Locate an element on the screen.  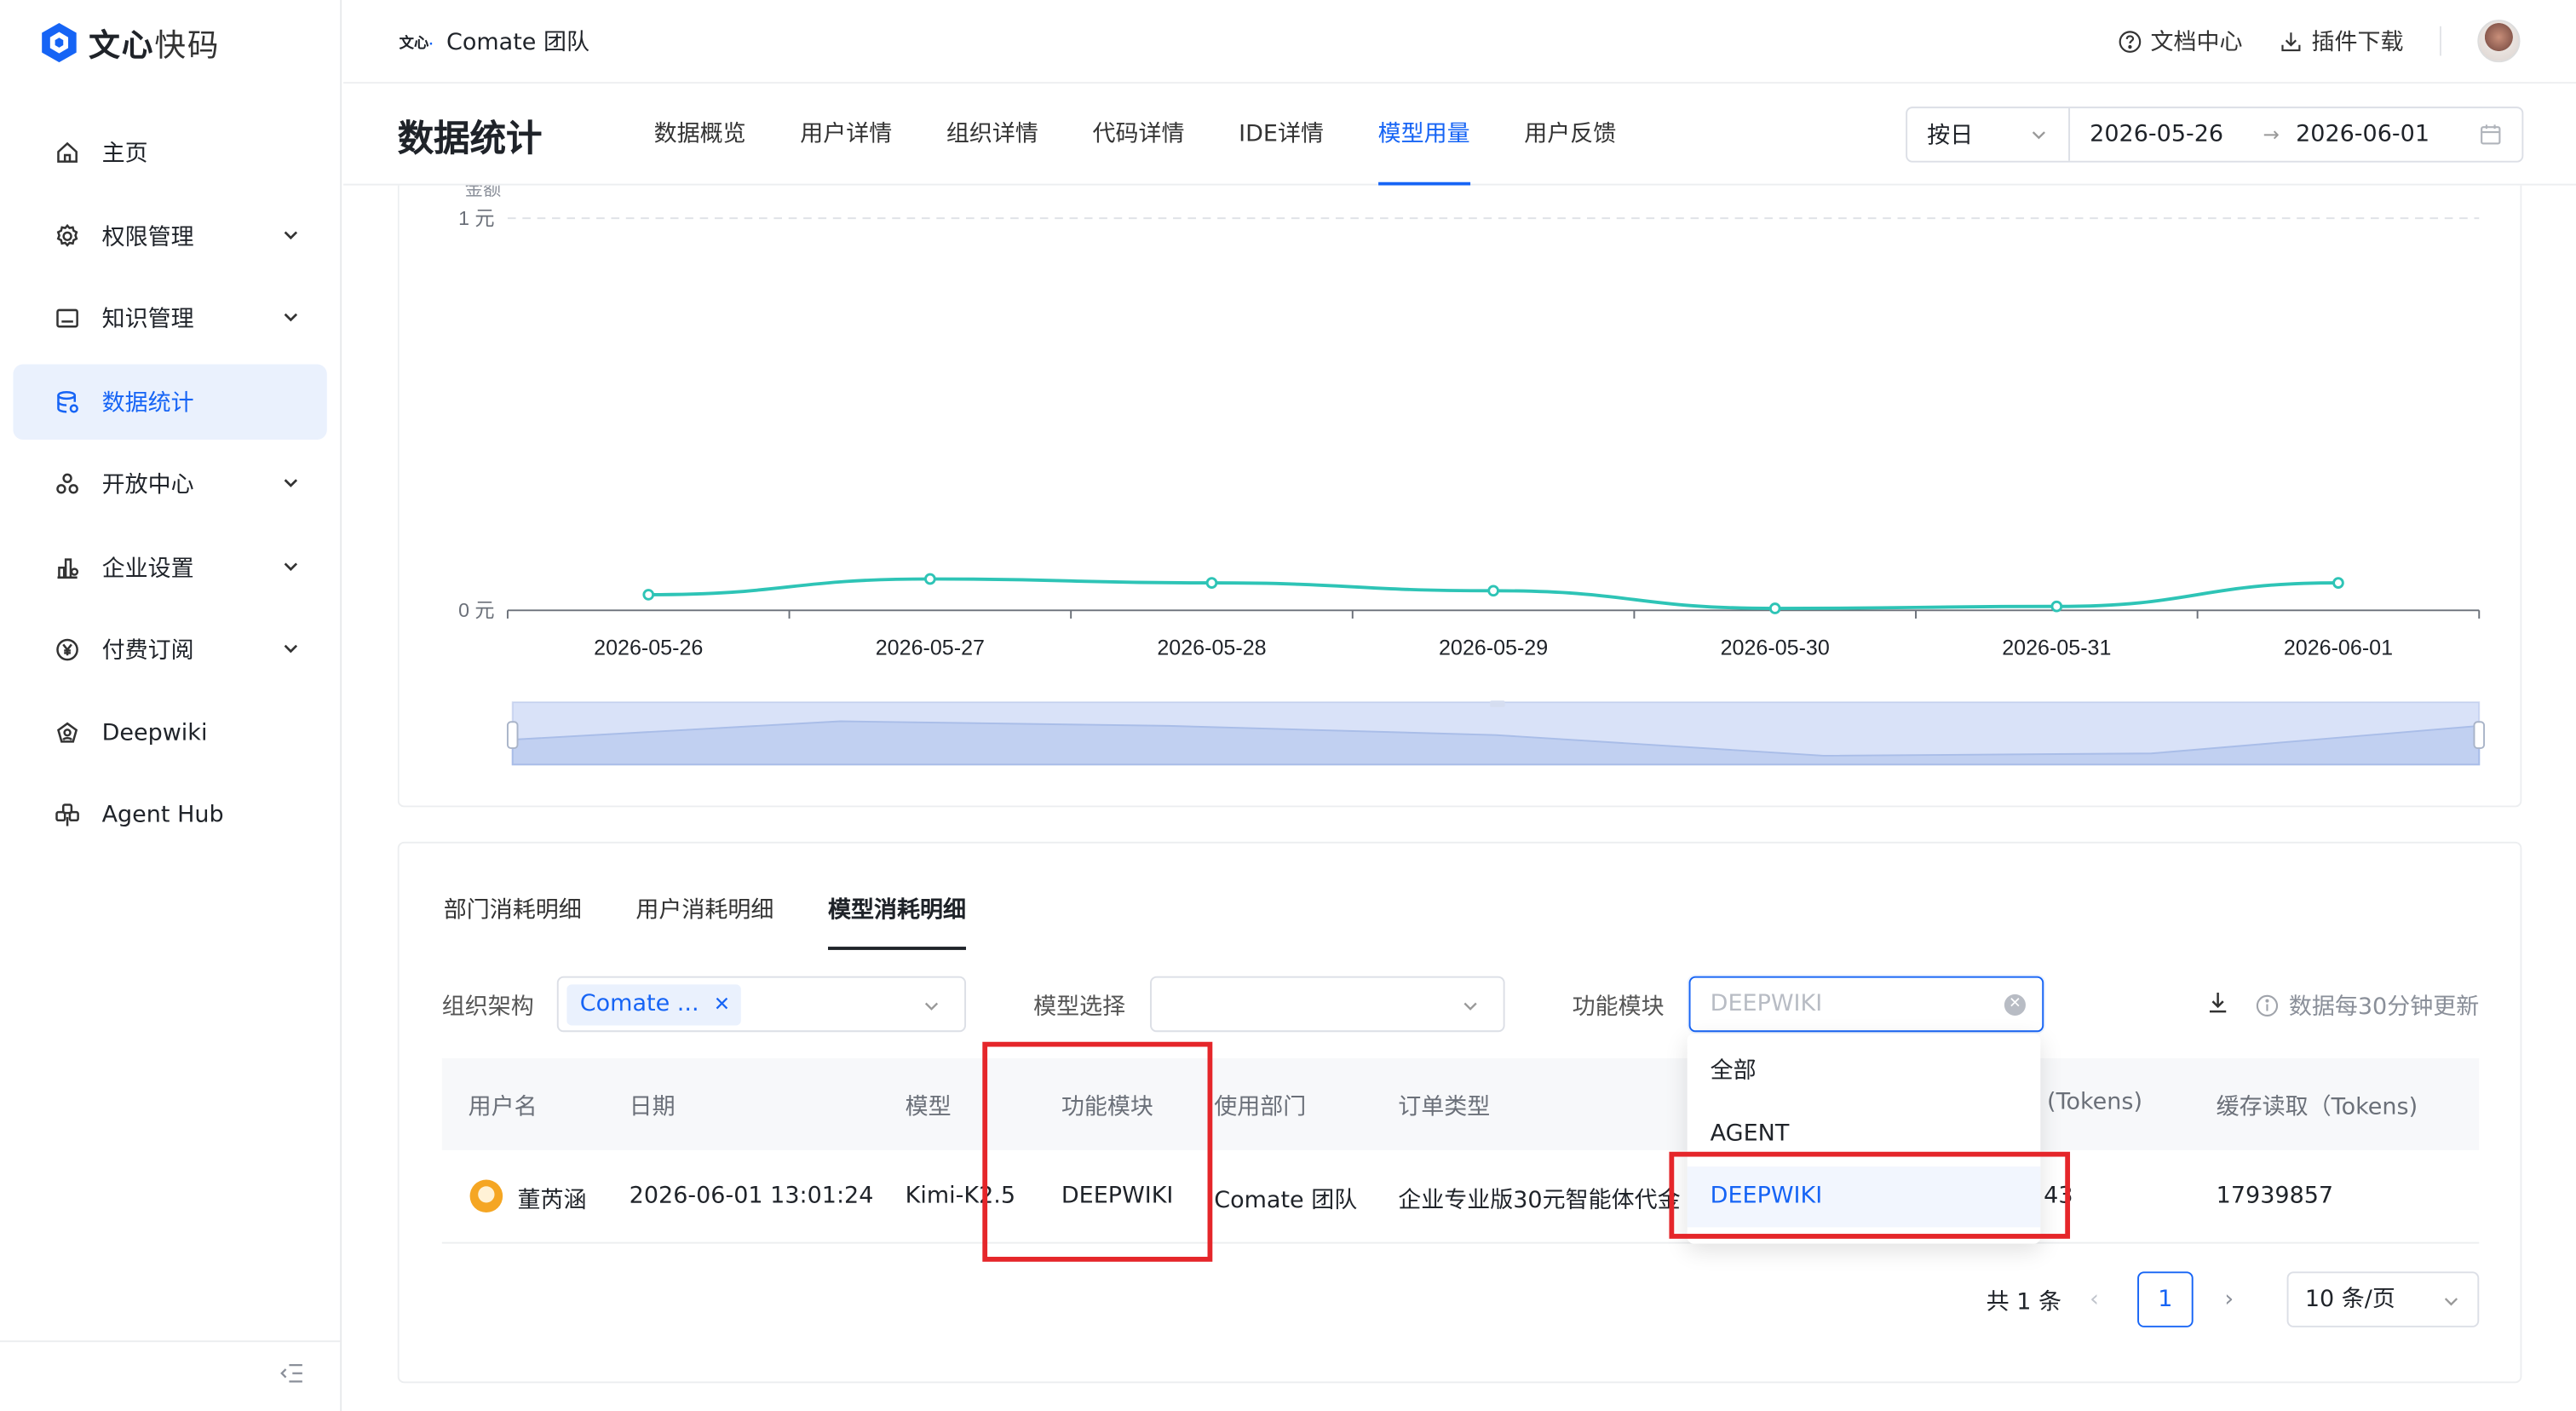
prev-page-icon: ‹ is located at coordinates (2094, 1300).